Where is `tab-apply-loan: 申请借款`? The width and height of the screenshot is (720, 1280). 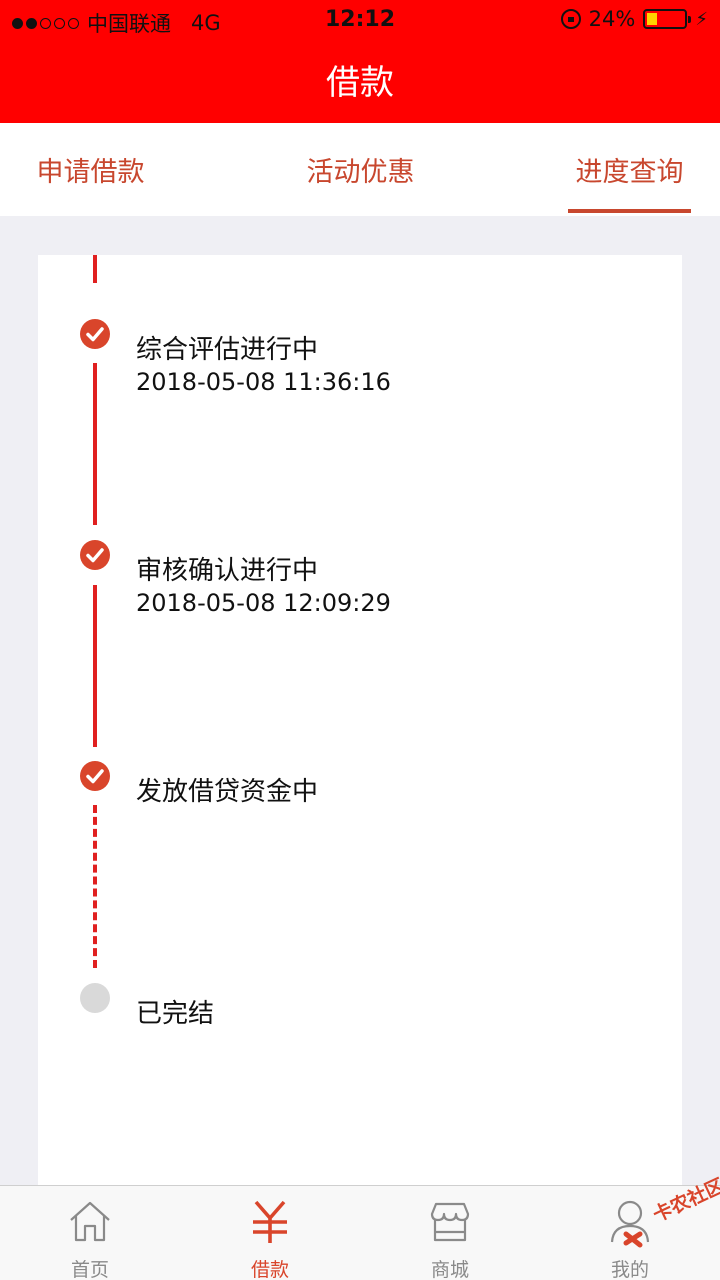
tab-apply-loan: 申请借款 is located at coordinates (90, 169).